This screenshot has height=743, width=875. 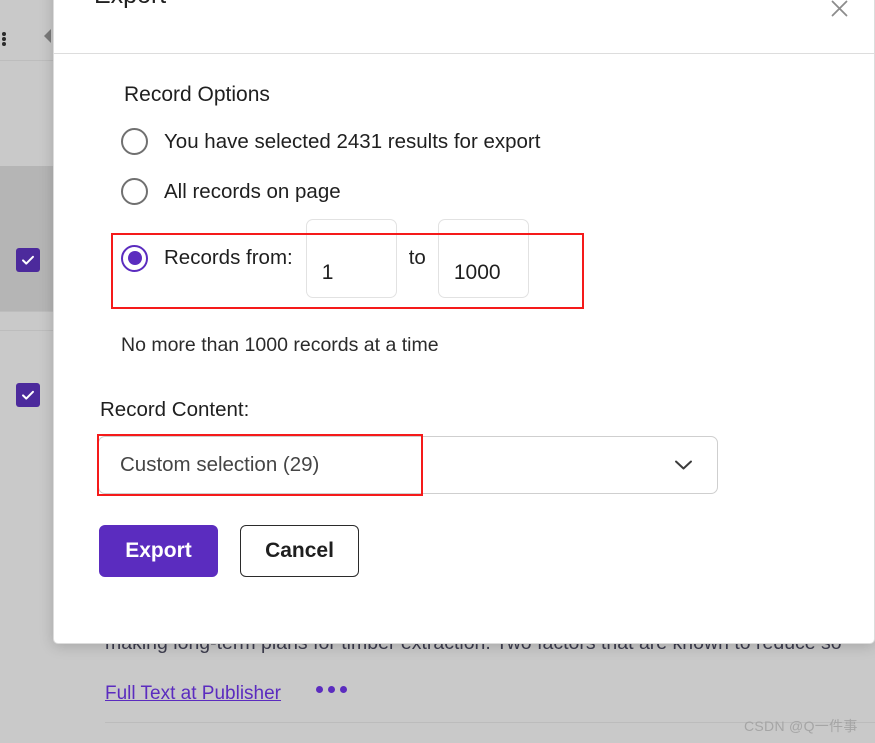 What do you see at coordinates (158, 551) in the screenshot?
I see `export-button: Export` at bounding box center [158, 551].